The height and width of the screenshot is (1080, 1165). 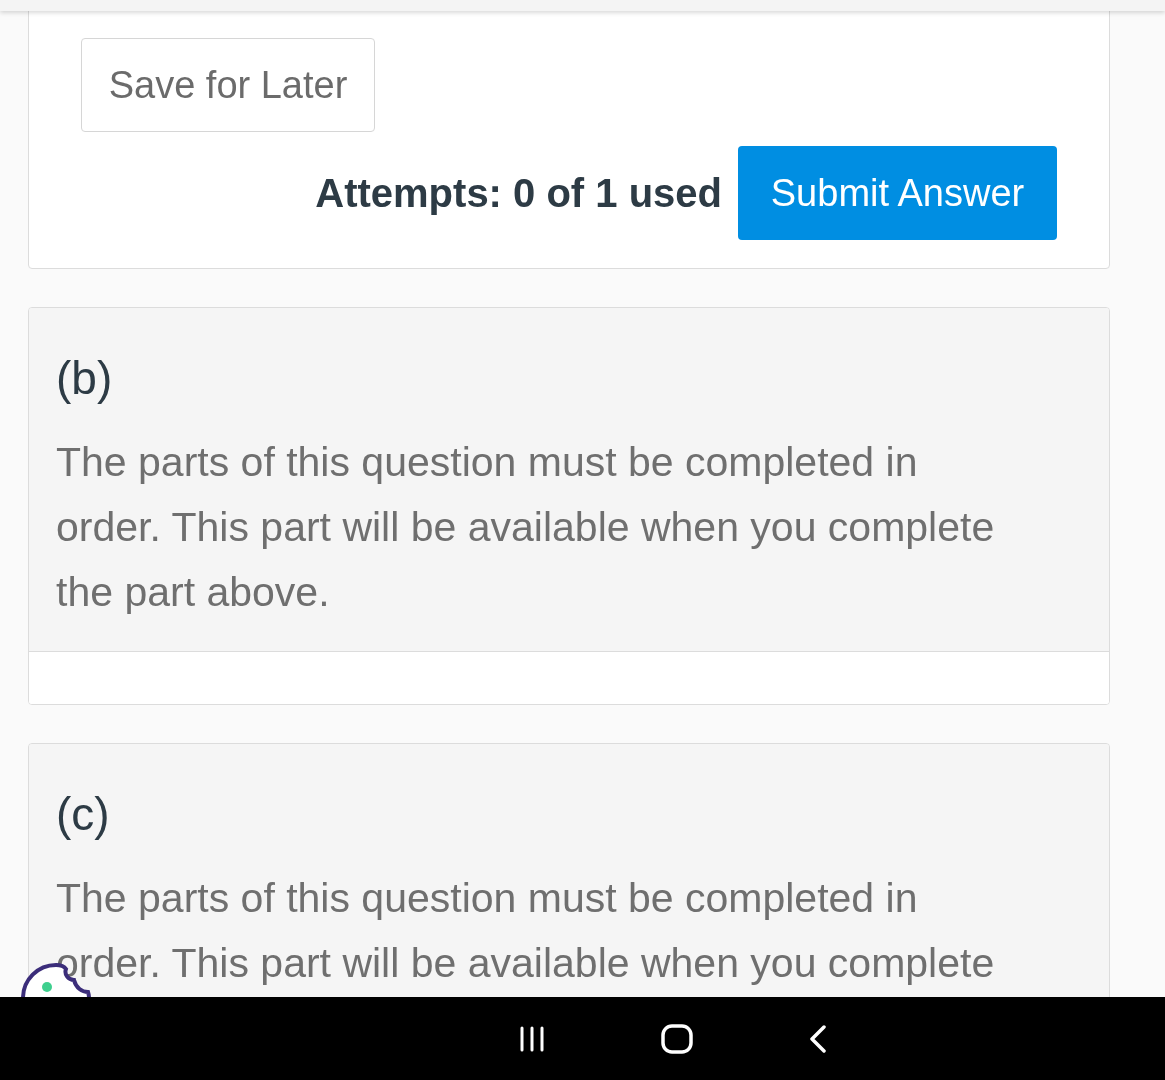 What do you see at coordinates (85, 378) in the screenshot?
I see `part-label: (b)` at bounding box center [85, 378].